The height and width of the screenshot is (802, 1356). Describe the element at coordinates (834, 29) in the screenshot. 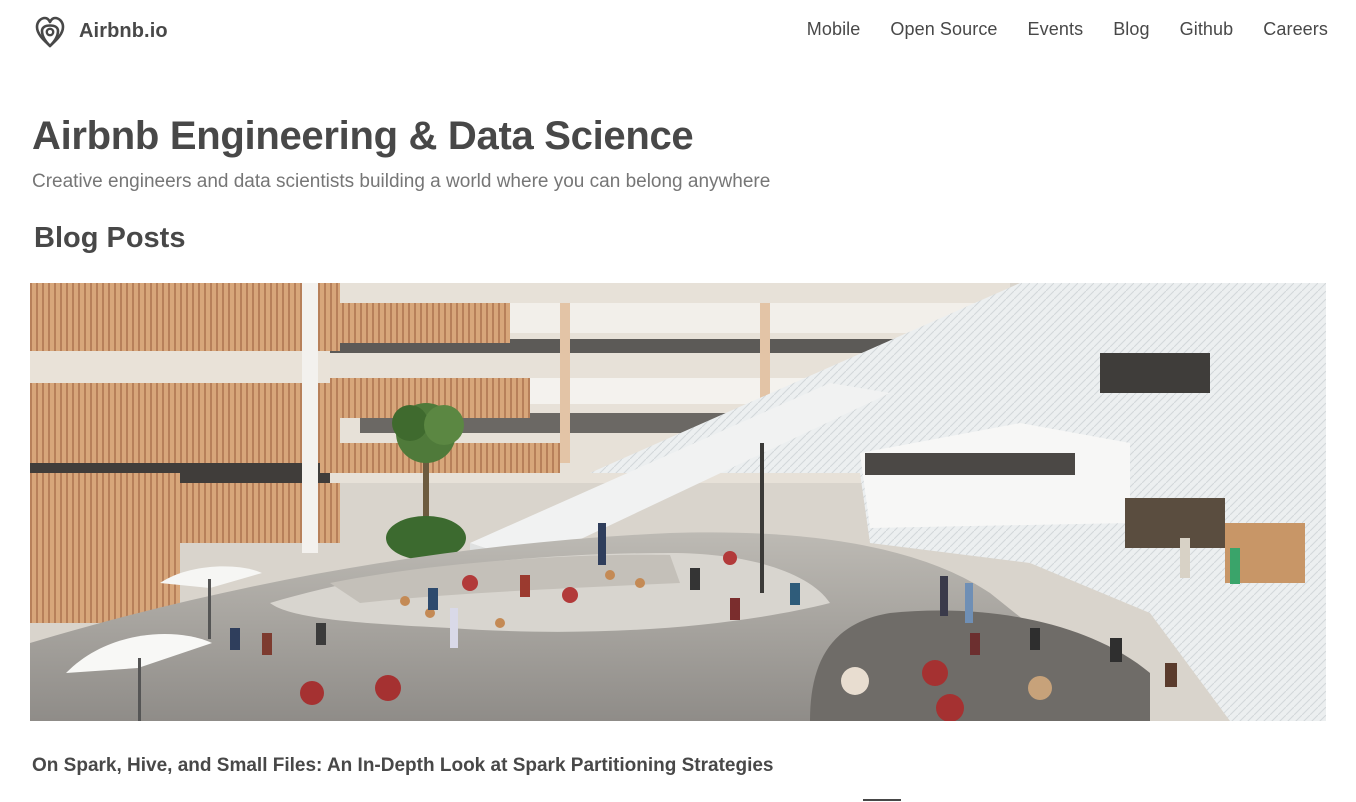

I see `nav-item-mobile: Mobile` at that location.